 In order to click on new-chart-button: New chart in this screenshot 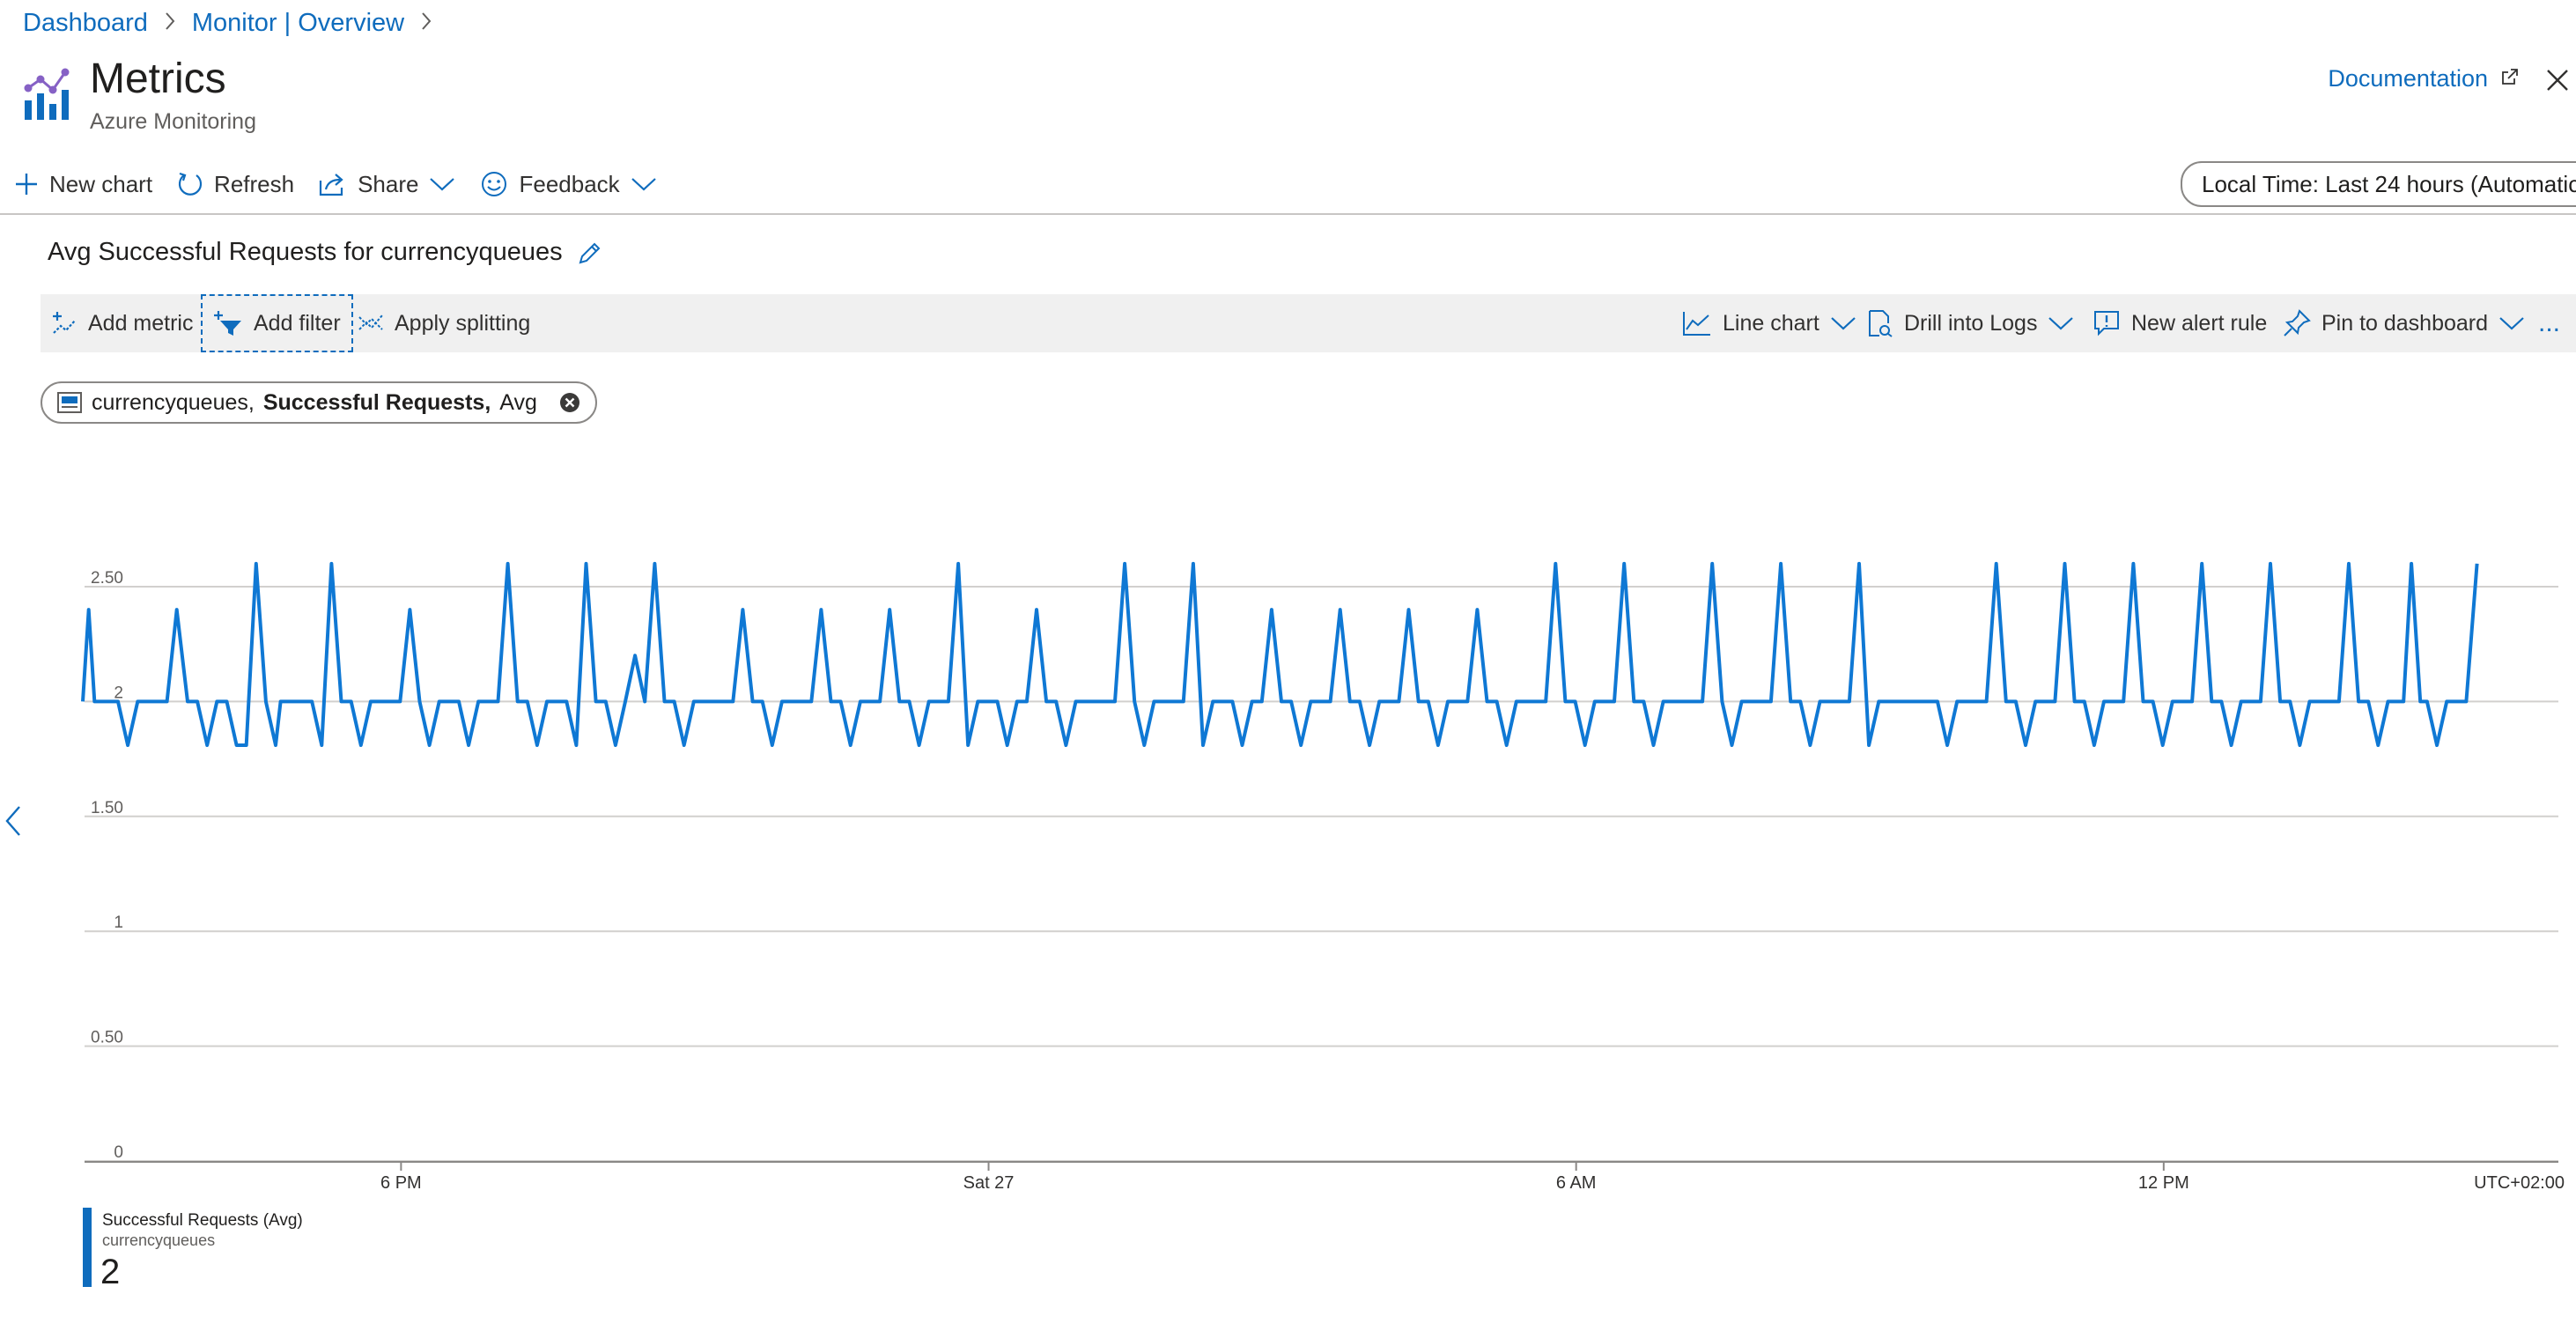, I will do `click(81, 184)`.